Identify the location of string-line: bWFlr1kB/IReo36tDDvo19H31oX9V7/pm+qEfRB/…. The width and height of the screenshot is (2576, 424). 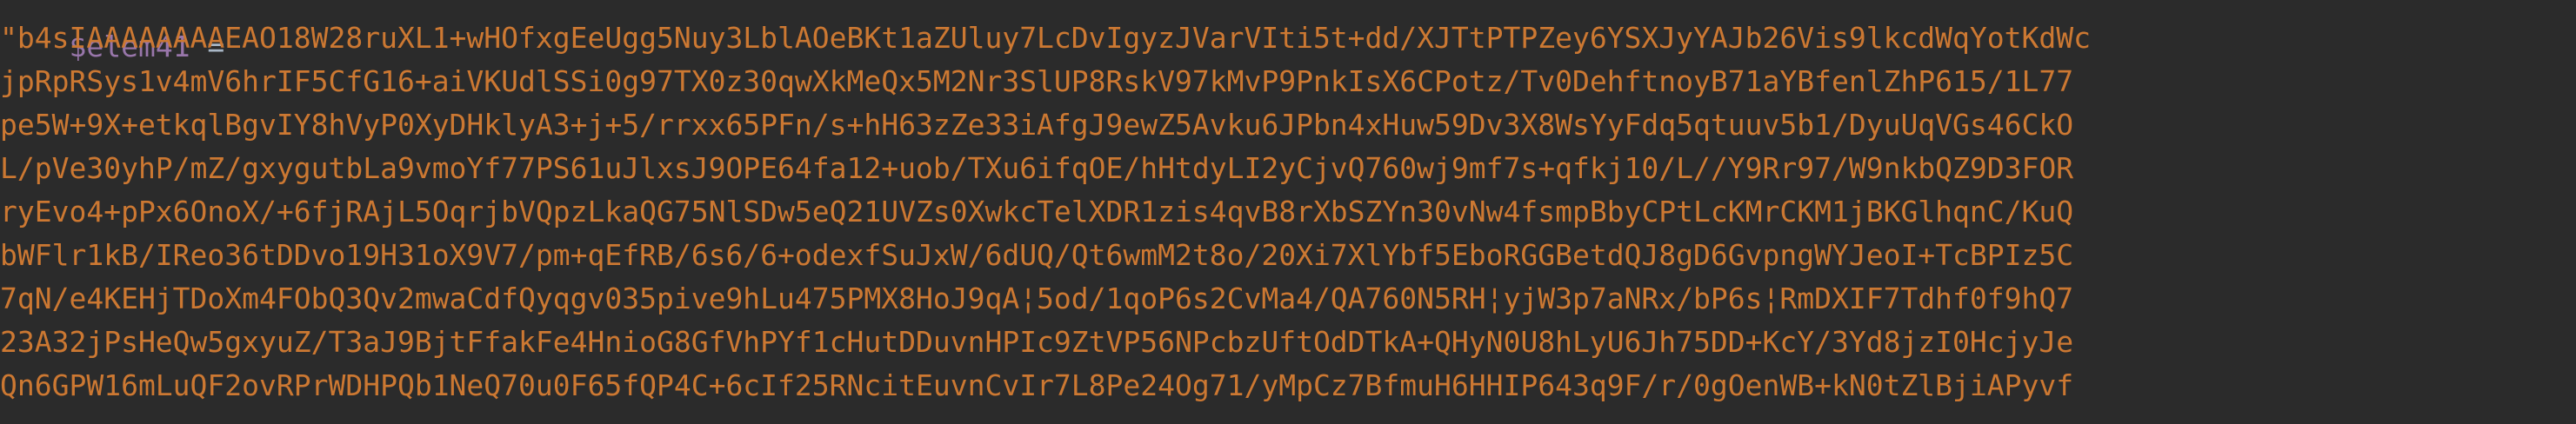
(1037, 255).